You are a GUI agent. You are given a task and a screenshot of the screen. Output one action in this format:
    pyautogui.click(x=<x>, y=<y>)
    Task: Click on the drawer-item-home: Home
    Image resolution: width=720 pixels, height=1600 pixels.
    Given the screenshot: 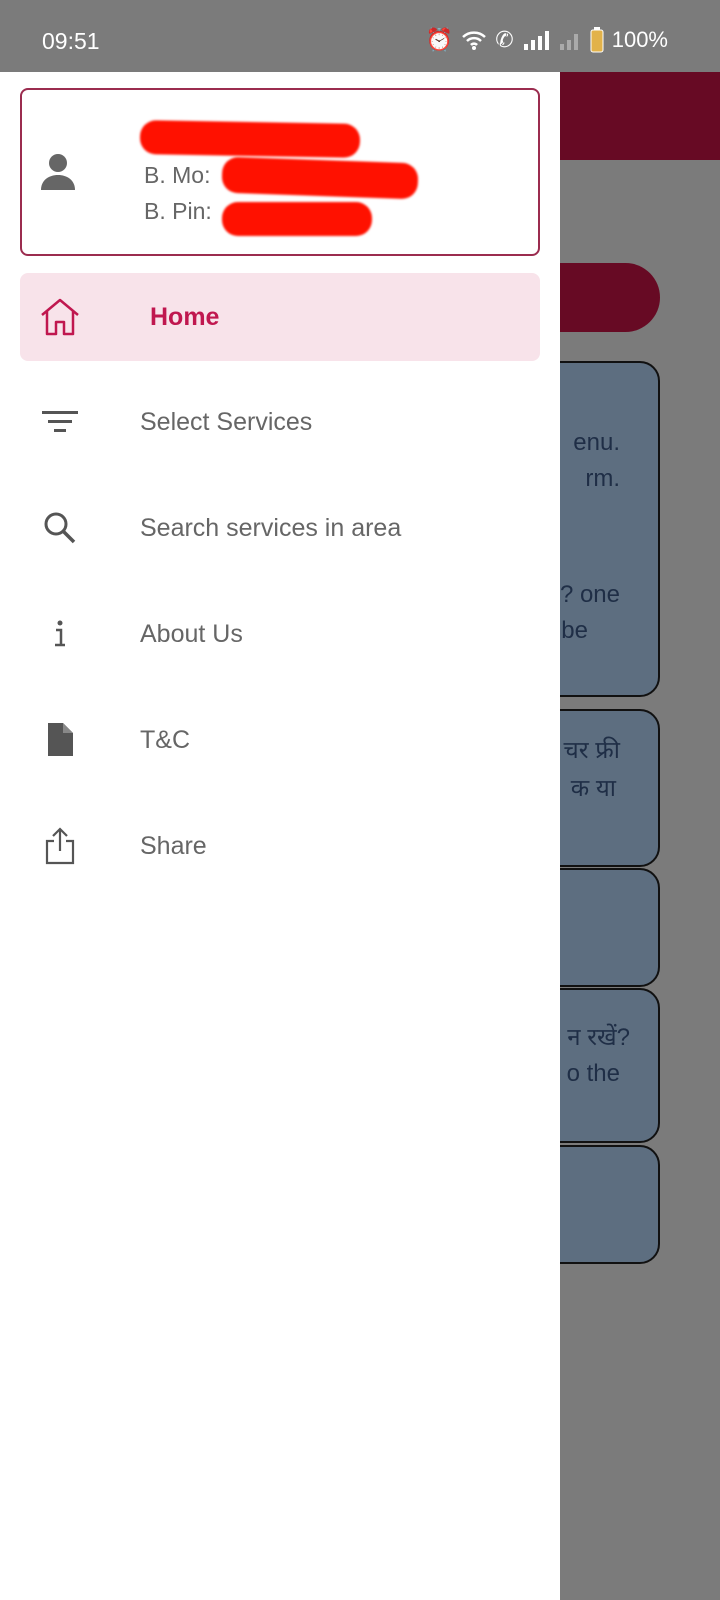 What is the action you would take?
    pyautogui.click(x=280, y=317)
    